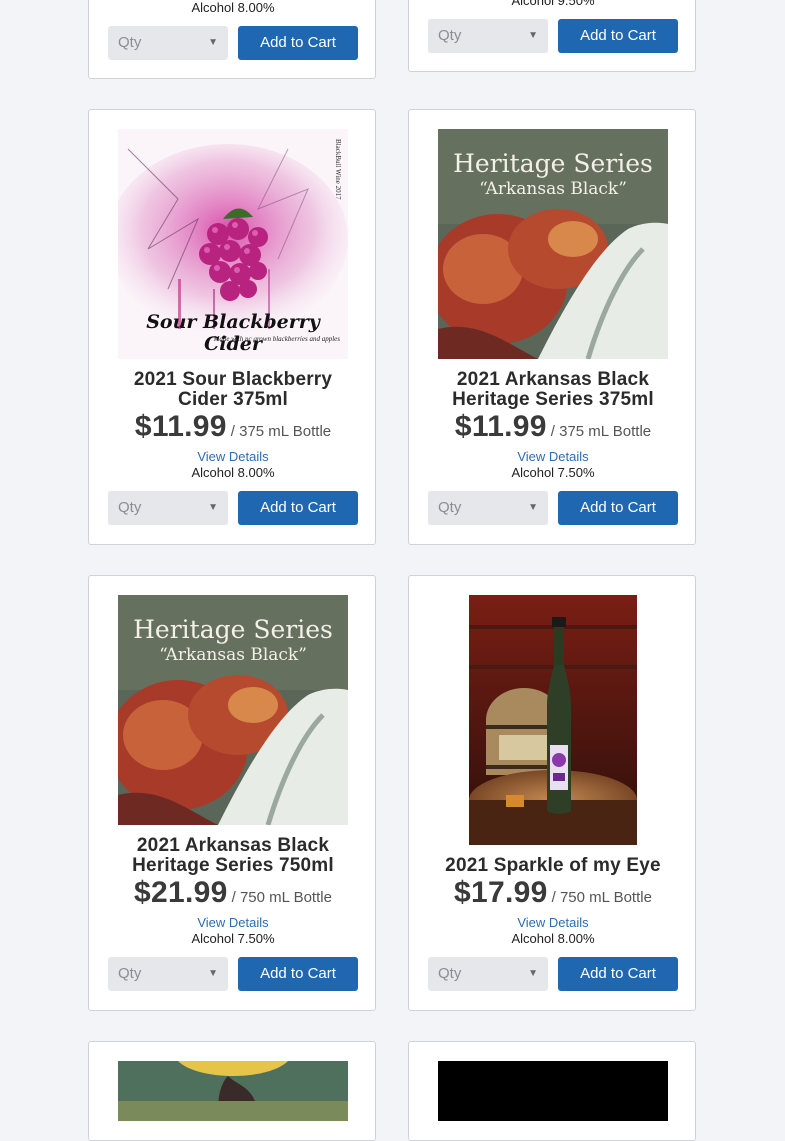 Image resolution: width=785 pixels, height=1141 pixels. I want to click on product-name: 2021 Sour Blackberry Cider 375ml, so click(233, 390).